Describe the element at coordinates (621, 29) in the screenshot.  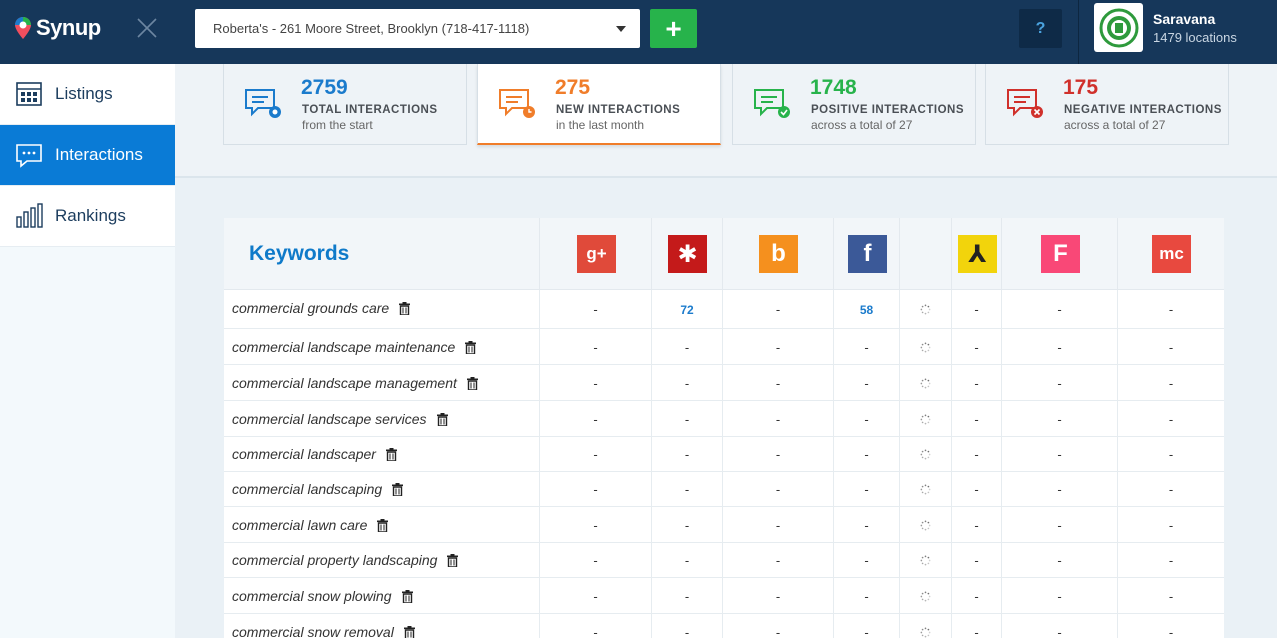
I see `chevron-down-icon` at that location.